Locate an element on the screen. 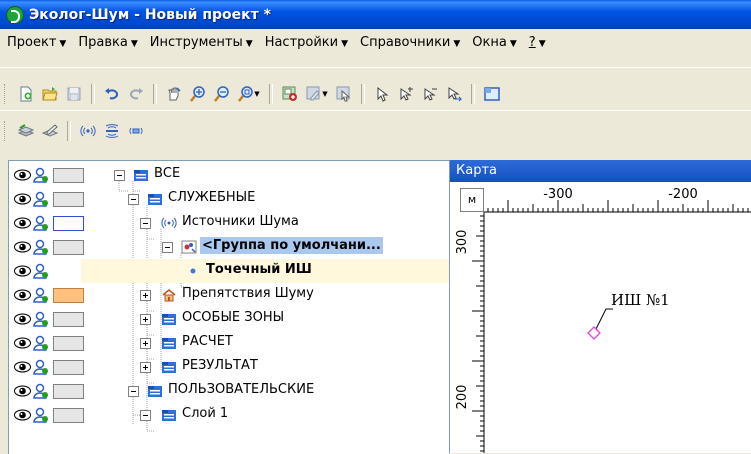 The height and width of the screenshot is (454, 751). new-file-icon is located at coordinates (26, 94).